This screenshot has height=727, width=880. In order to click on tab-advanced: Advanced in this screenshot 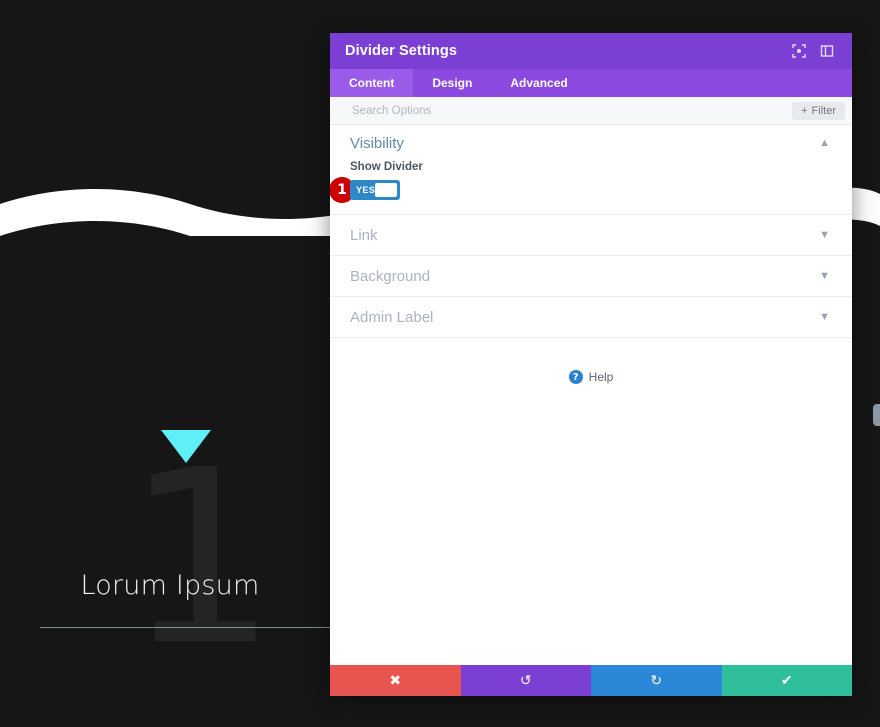, I will do `click(538, 83)`.